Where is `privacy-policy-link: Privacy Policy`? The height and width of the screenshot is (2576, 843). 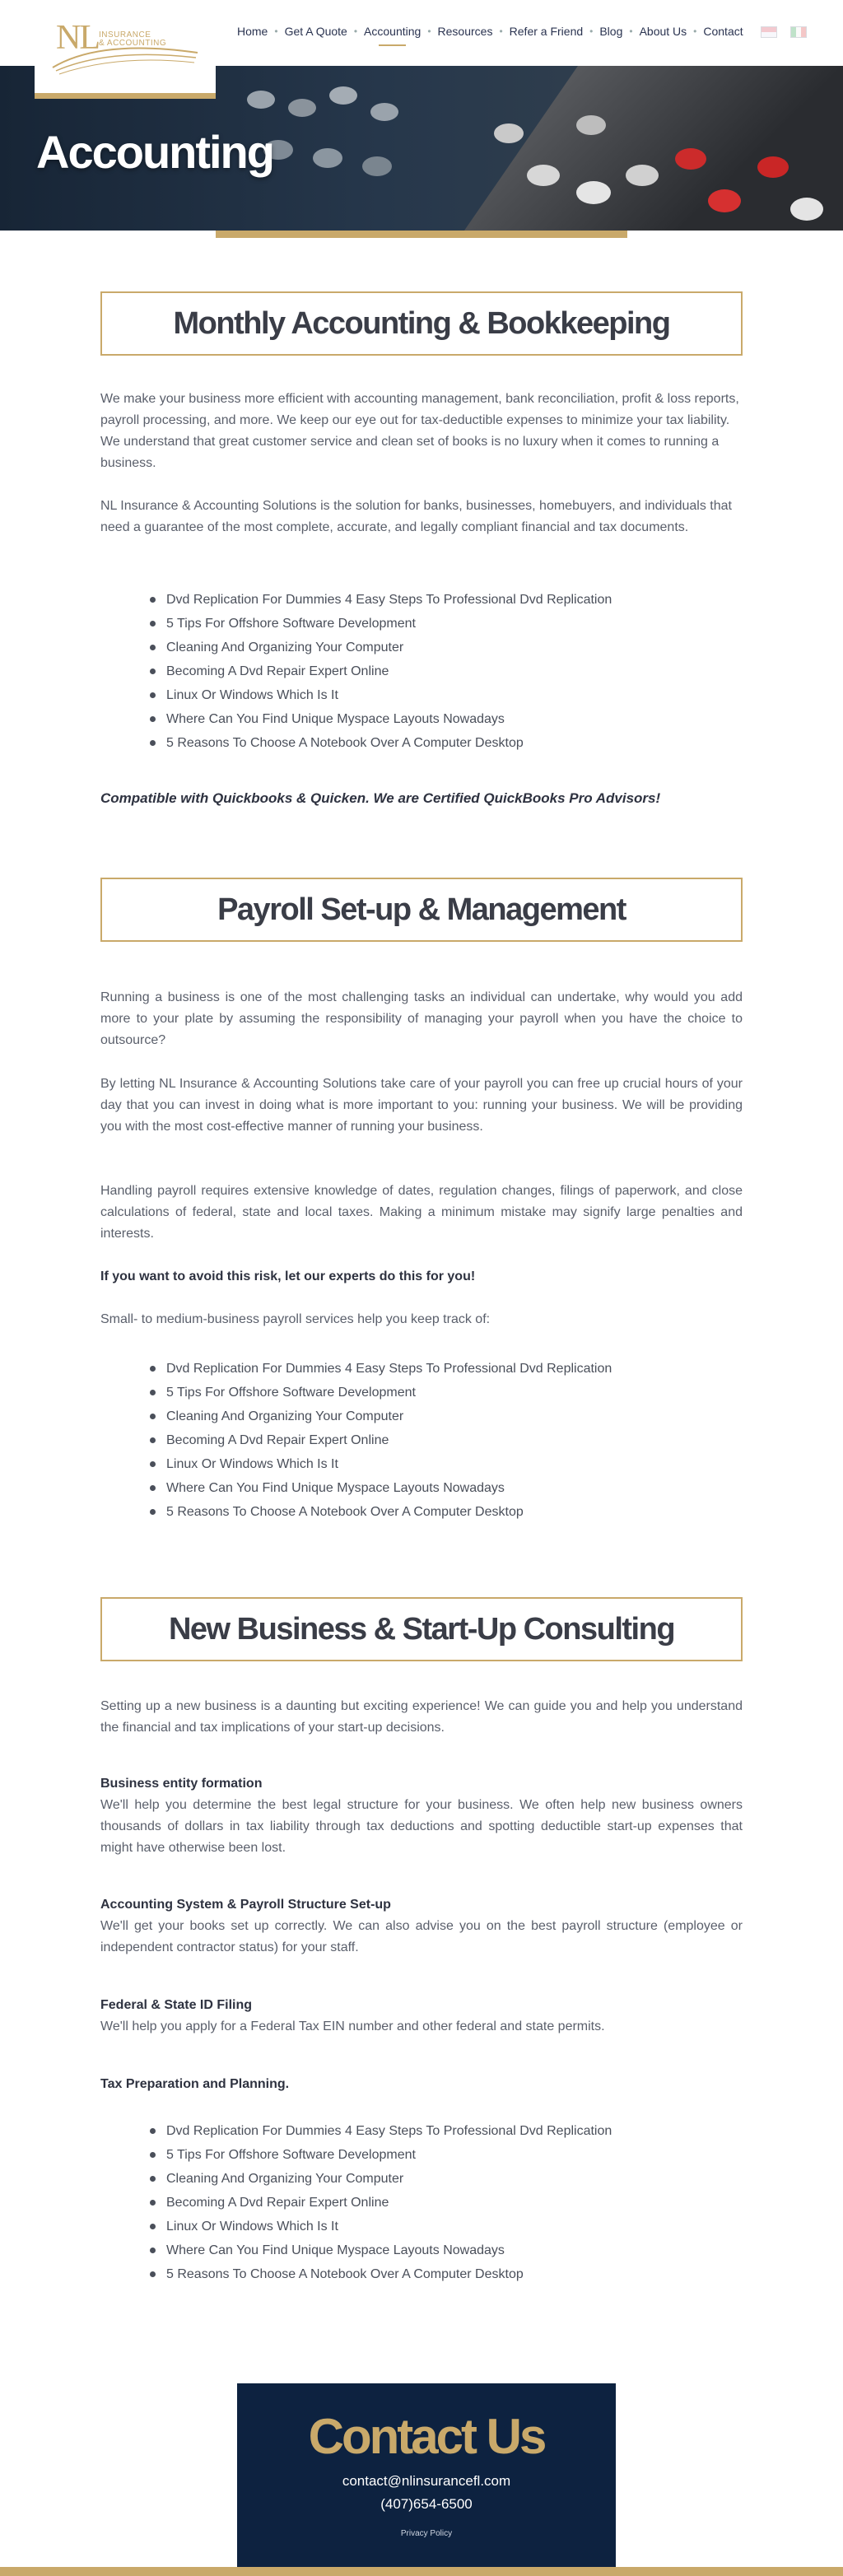 privacy-policy-link: Privacy Policy is located at coordinates (426, 2533).